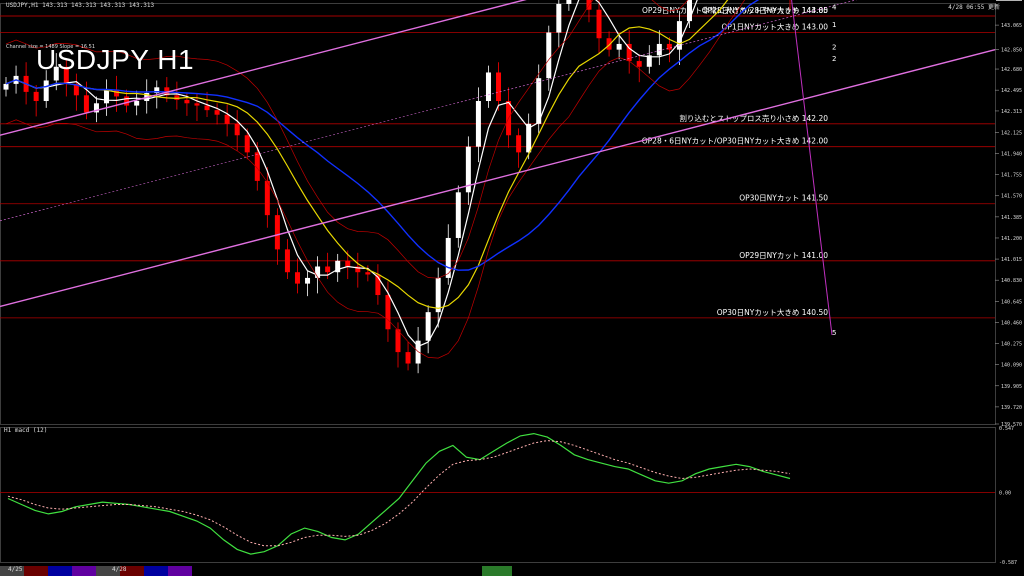  Describe the element at coordinates (774, 27) in the screenshot. I see `price-level-label: OP1日NYカット大きめ 143.00` at that location.